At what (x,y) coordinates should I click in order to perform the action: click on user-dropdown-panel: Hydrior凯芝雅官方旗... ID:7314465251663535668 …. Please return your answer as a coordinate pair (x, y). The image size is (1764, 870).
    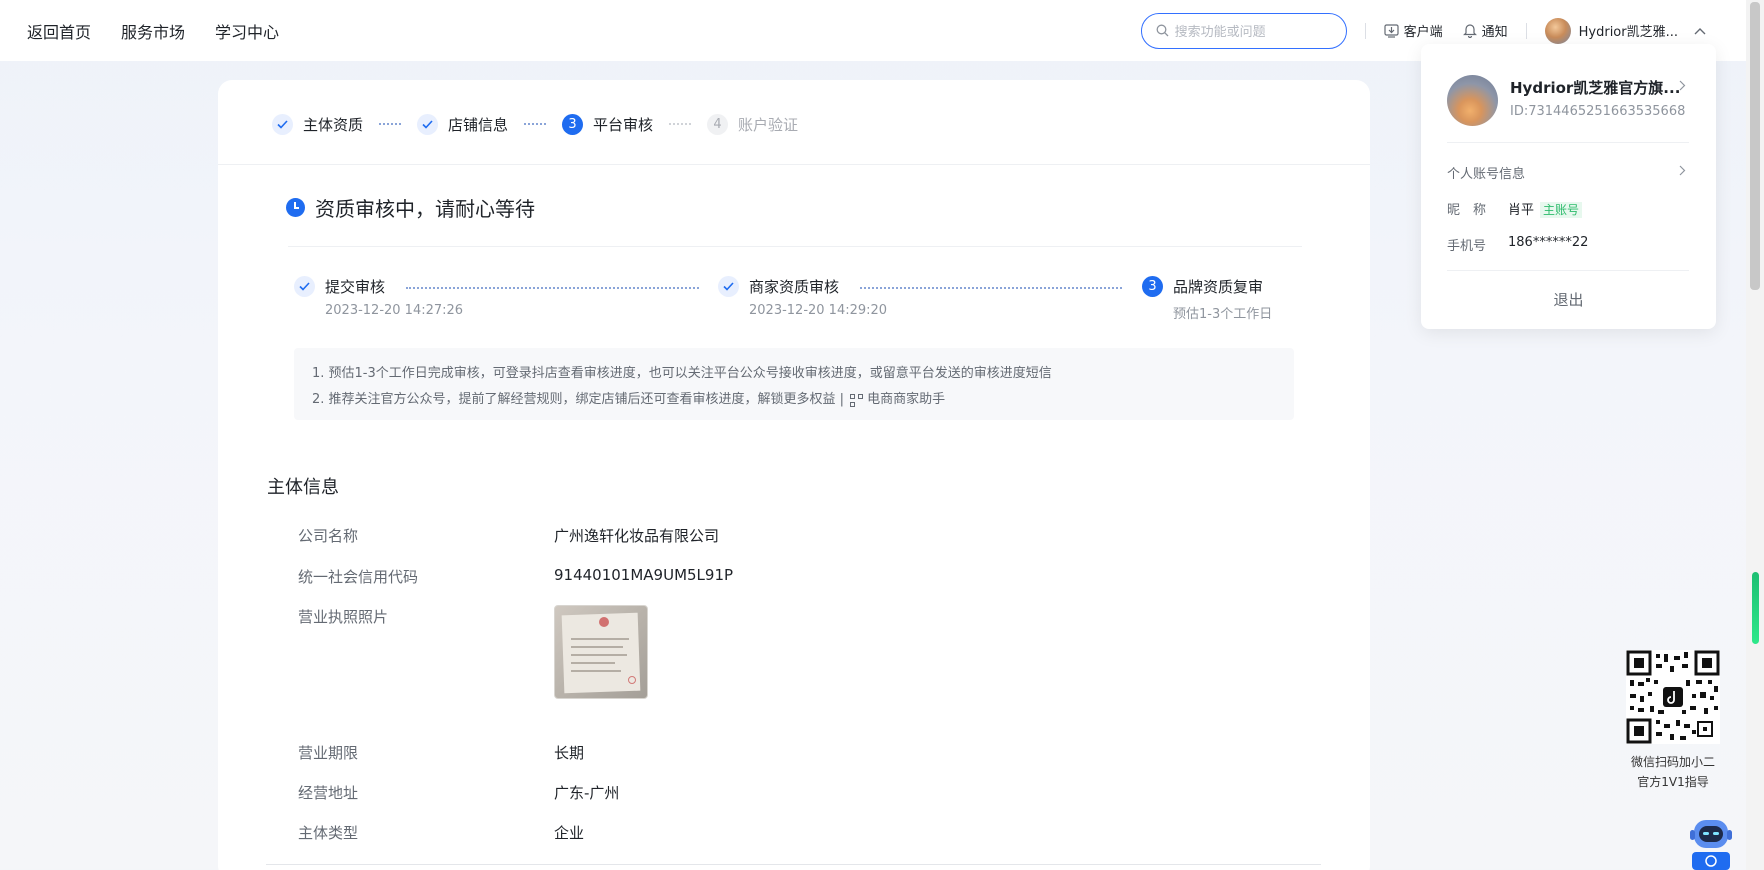
    Looking at the image, I should click on (1568, 186).